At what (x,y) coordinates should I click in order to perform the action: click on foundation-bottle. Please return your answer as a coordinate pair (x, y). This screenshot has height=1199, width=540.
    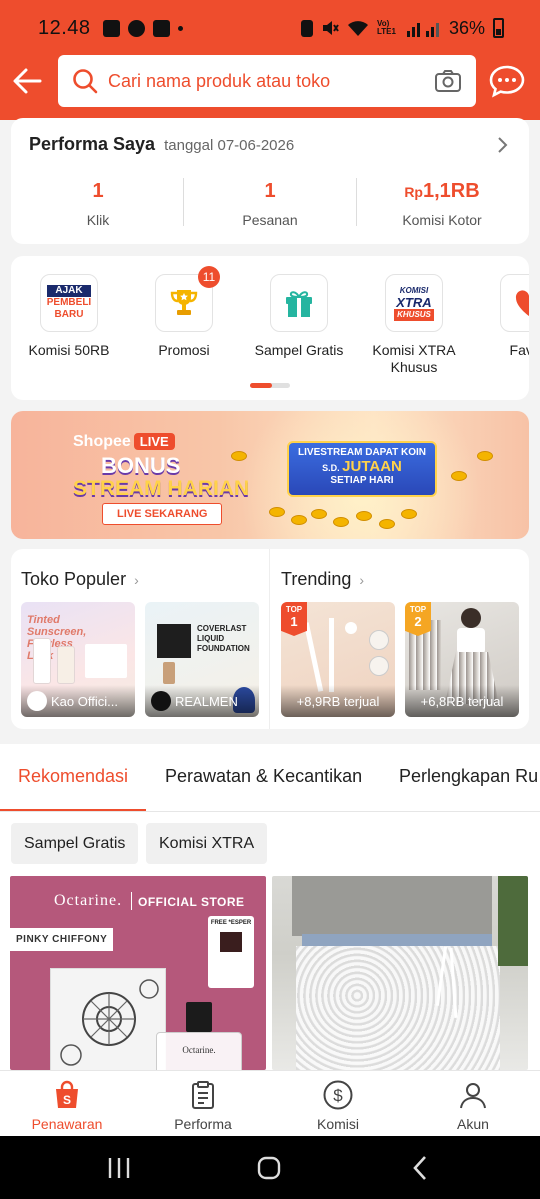
    Looking at the image, I should click on (169, 673).